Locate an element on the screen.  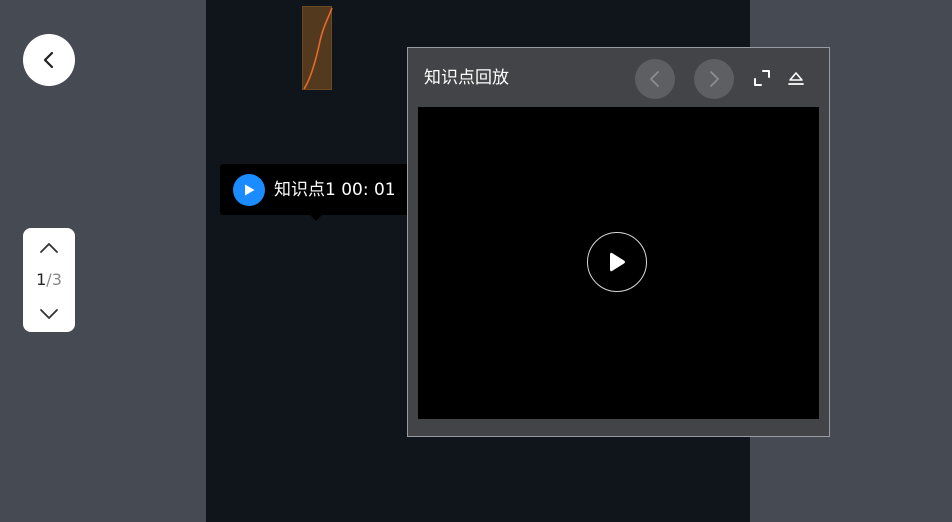
chevron-up-icon is located at coordinates (49, 248).